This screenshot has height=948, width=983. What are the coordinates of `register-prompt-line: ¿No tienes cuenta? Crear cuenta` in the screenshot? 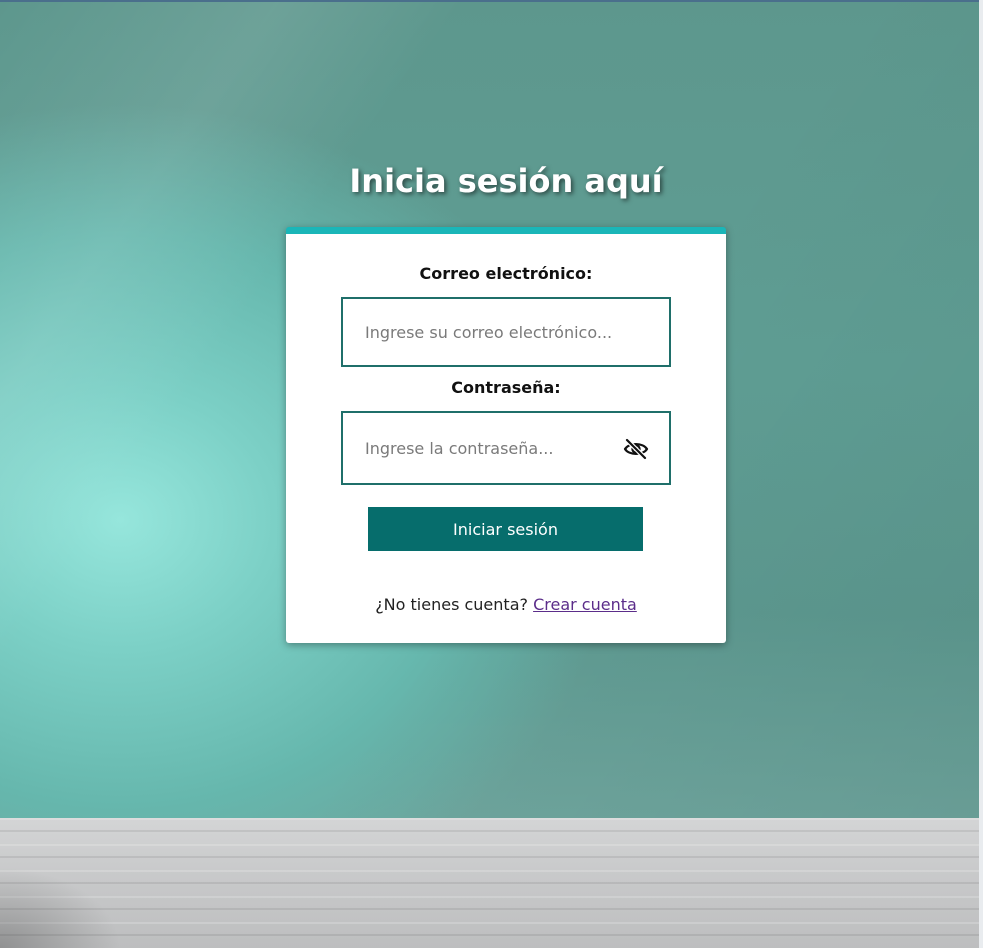 It's located at (506, 604).